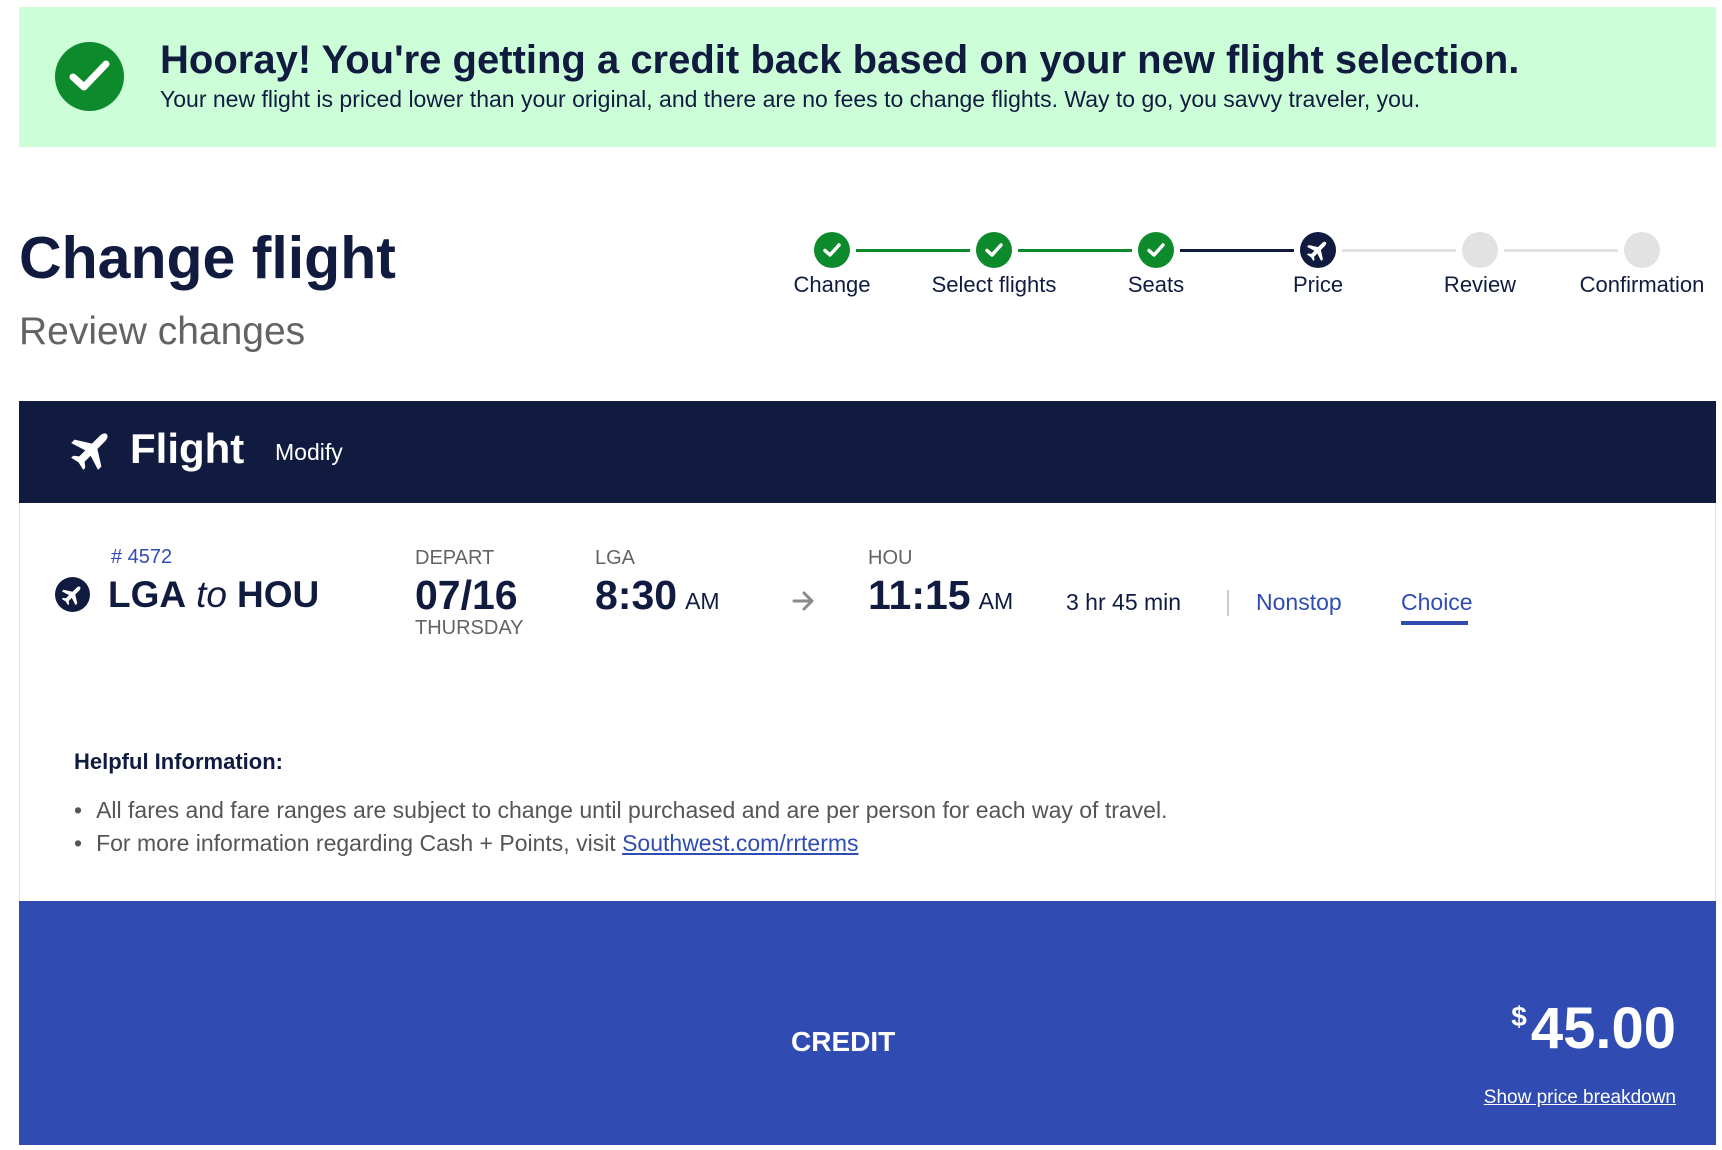 This screenshot has width=1722, height=1150. Describe the element at coordinates (1318, 250) in the screenshot. I see `step-price-airplane-icon` at that location.